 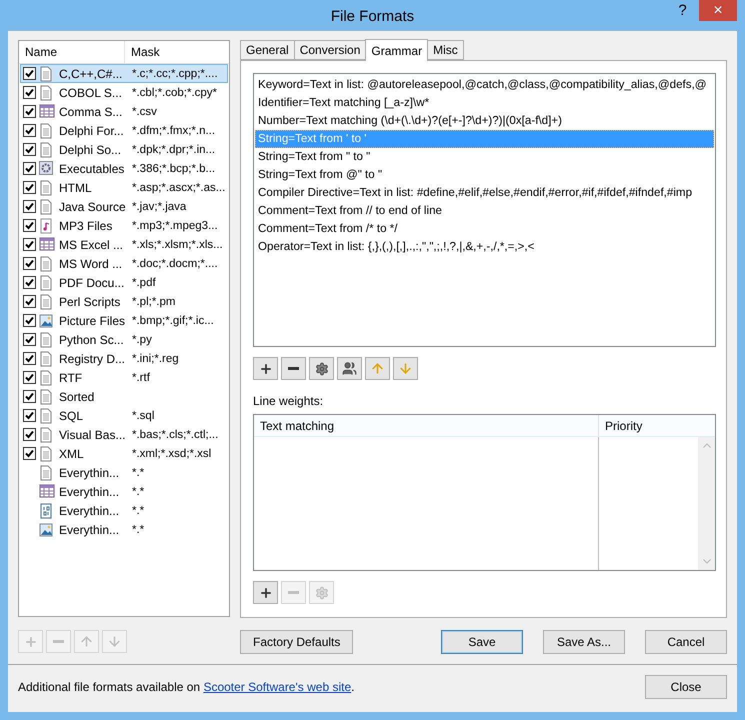 What do you see at coordinates (177, 52) in the screenshot?
I see `column-header: Mask` at bounding box center [177, 52].